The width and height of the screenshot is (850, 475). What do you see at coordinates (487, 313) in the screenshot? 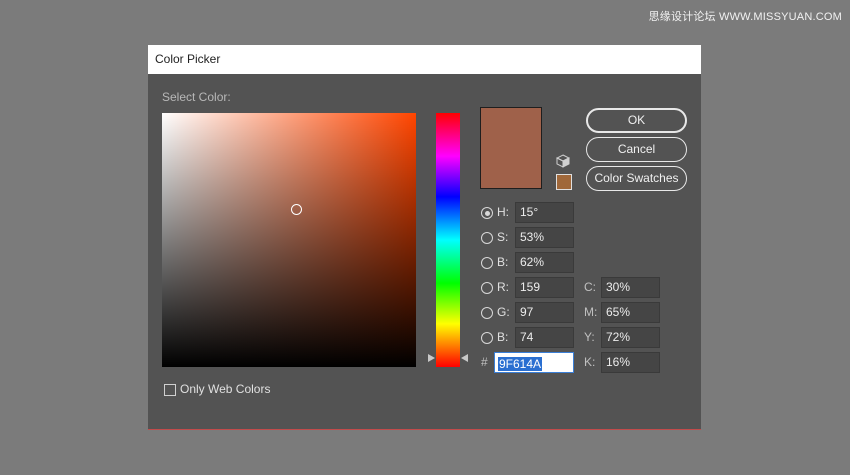
I see `green-radio` at bounding box center [487, 313].